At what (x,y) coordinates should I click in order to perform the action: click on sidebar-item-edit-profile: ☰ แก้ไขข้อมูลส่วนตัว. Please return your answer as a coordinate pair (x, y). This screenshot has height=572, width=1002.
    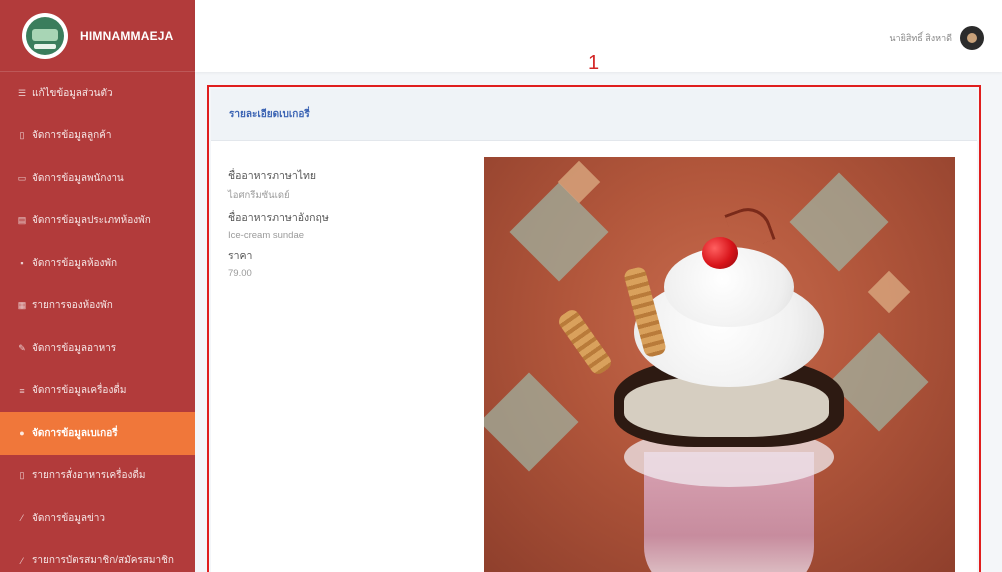
    Looking at the image, I should click on (97, 93).